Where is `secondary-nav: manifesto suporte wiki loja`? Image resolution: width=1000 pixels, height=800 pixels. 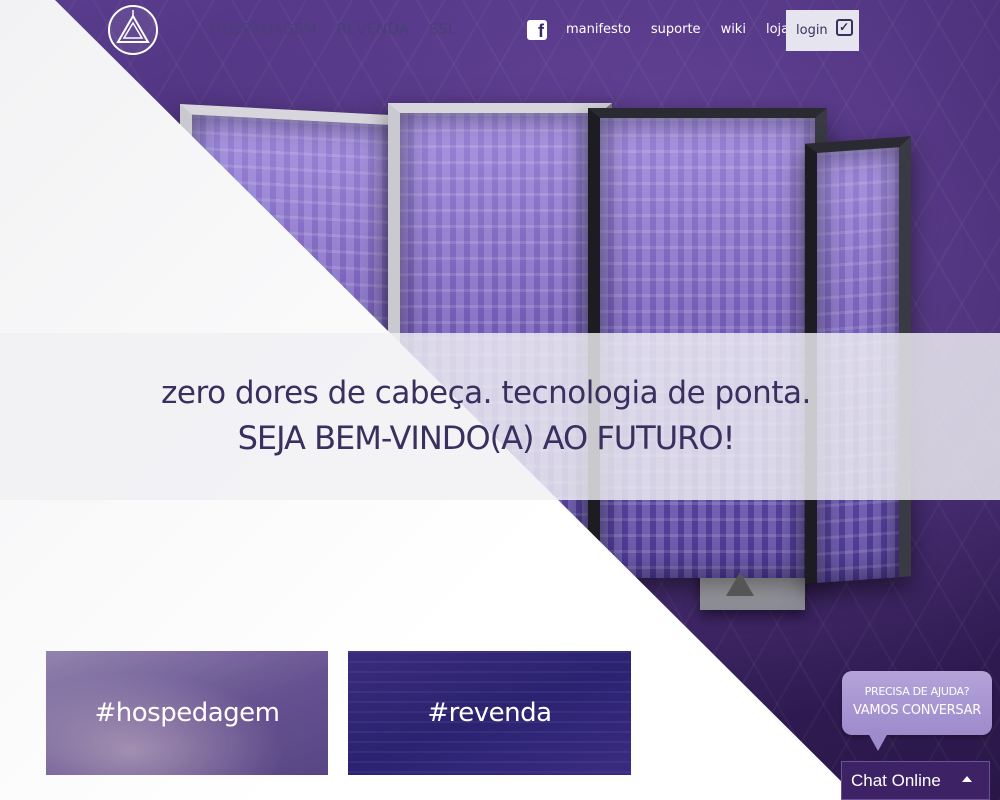 secondary-nav: manifesto suporte wiki loja is located at coordinates (677, 29).